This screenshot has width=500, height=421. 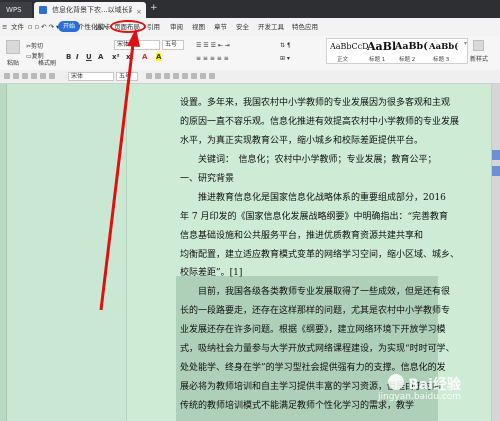 What do you see at coordinates (271, 27) in the screenshot?
I see `menu-developer: 开发工具` at bounding box center [271, 27].